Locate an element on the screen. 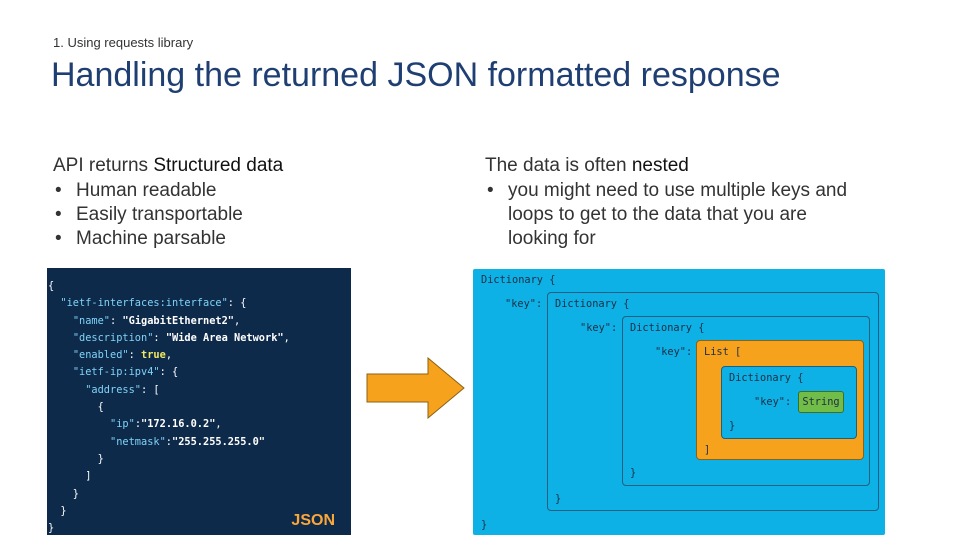  right-heading-prefix: The data is often is located at coordinates (558, 165).